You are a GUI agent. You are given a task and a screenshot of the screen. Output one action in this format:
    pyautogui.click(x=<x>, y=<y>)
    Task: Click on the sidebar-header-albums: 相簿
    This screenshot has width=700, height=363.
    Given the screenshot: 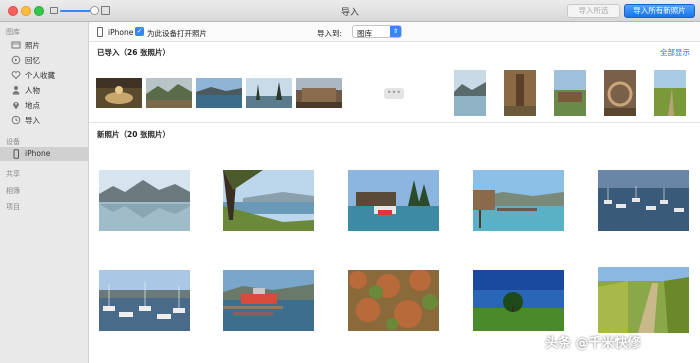 What is the action you would take?
    pyautogui.click(x=13, y=191)
    